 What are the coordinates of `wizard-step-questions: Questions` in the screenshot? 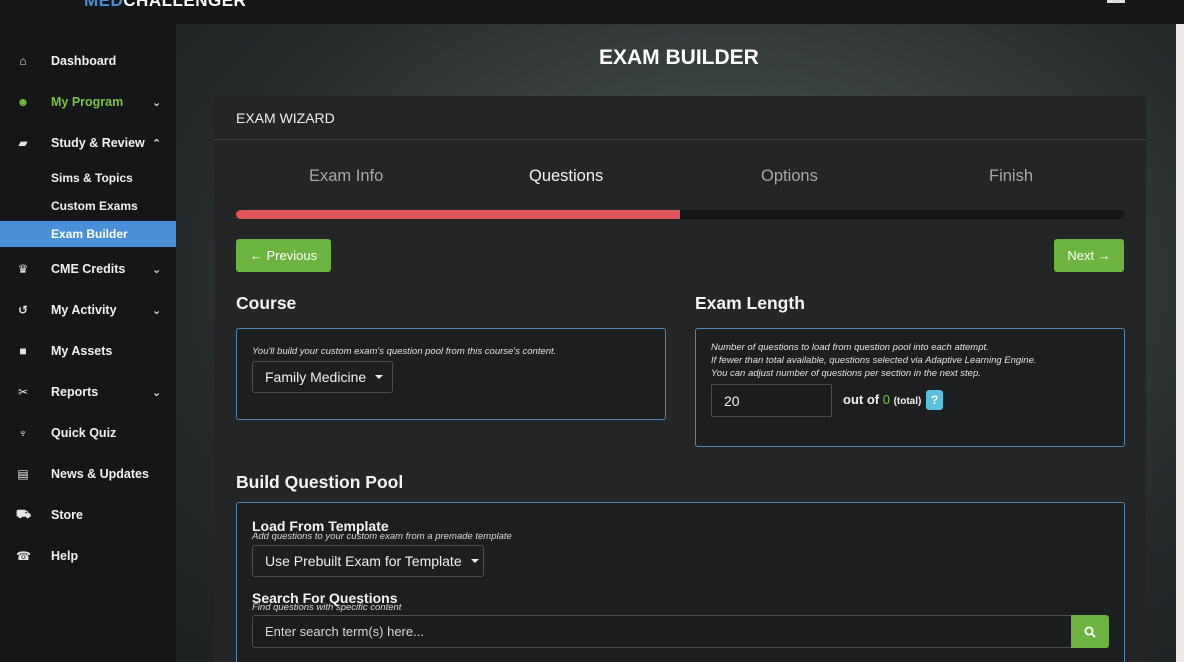 It's located at (566, 176).